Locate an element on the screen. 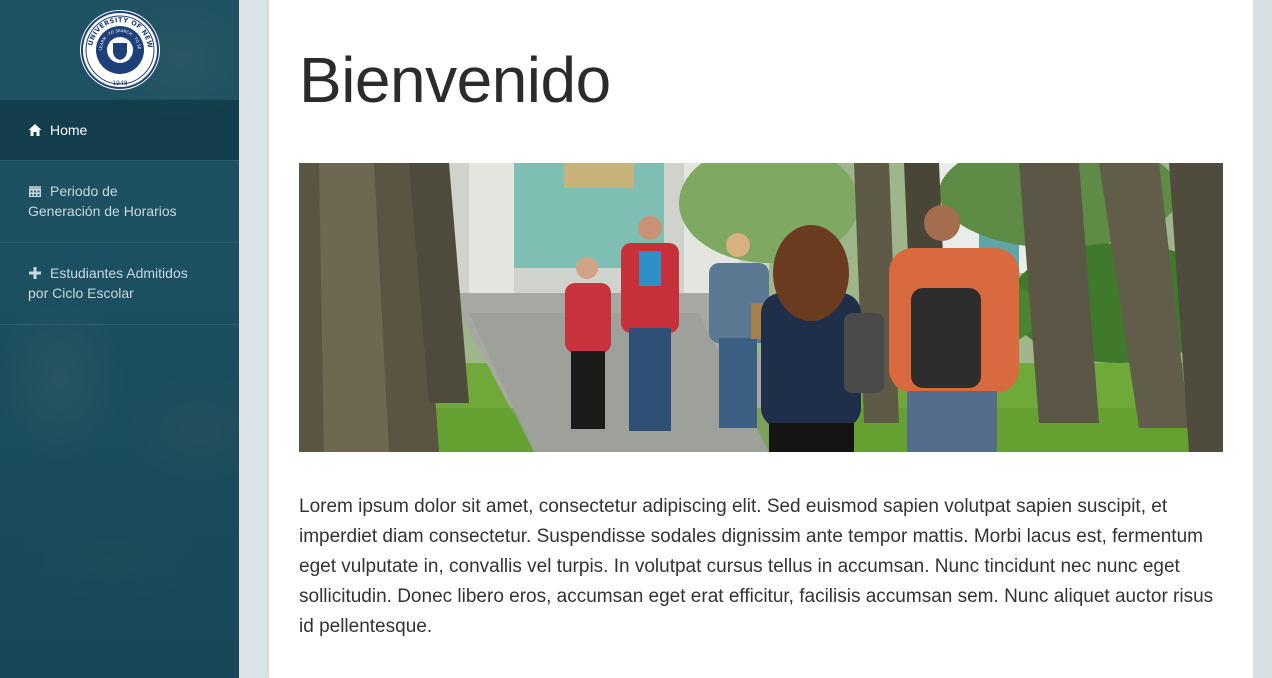 This screenshot has height=678, width=1272. sidebar-item-label-line2: por Ciclo Escolar is located at coordinates (81, 293).